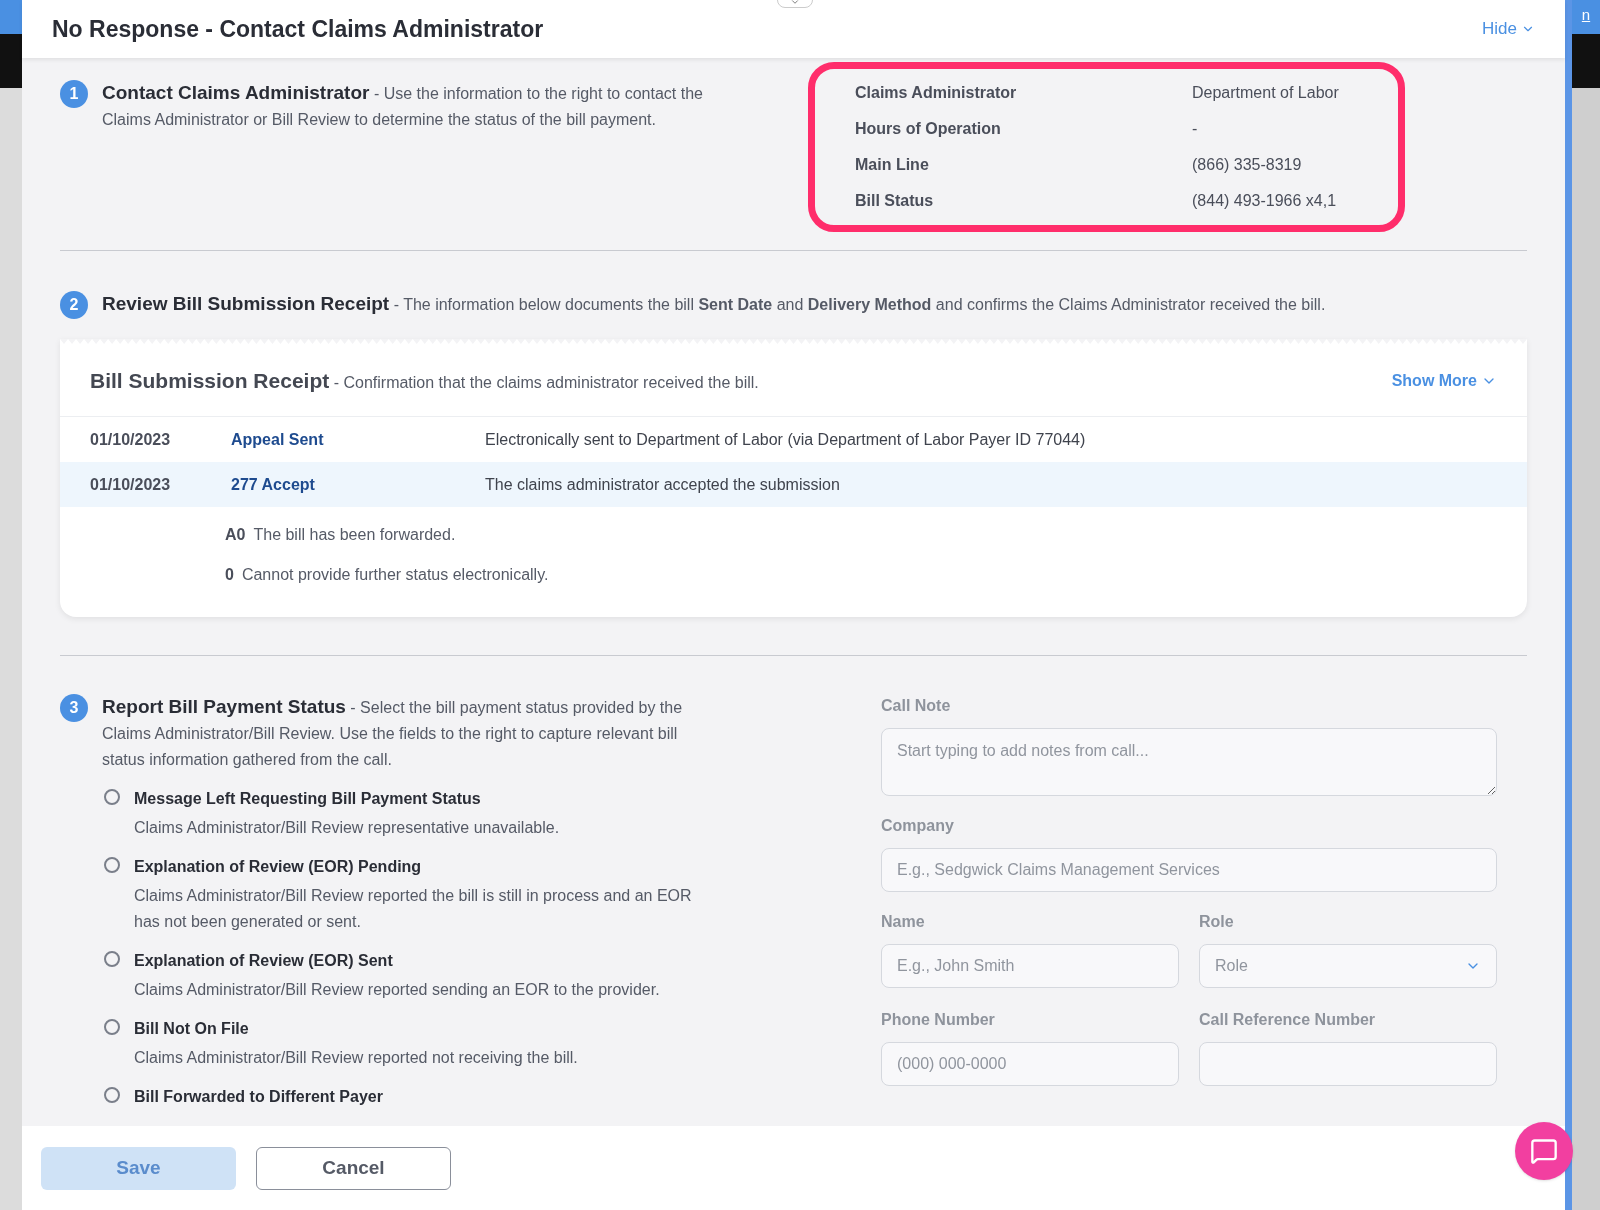 The height and width of the screenshot is (1210, 1600). Describe the element at coordinates (74, 708) in the screenshot. I see `step-number-badge: 3` at that location.